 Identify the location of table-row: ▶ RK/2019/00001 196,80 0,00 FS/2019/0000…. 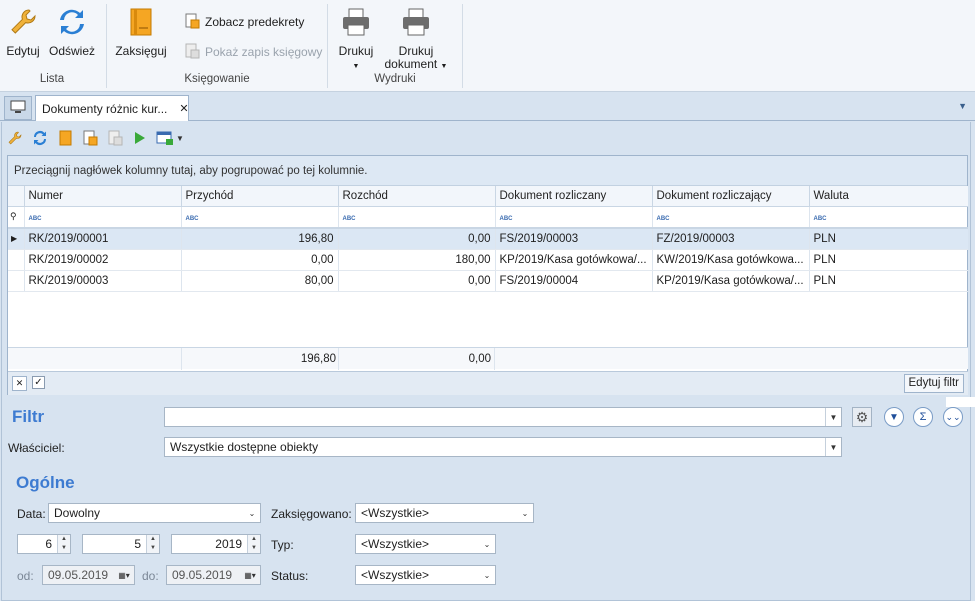
(488, 239).